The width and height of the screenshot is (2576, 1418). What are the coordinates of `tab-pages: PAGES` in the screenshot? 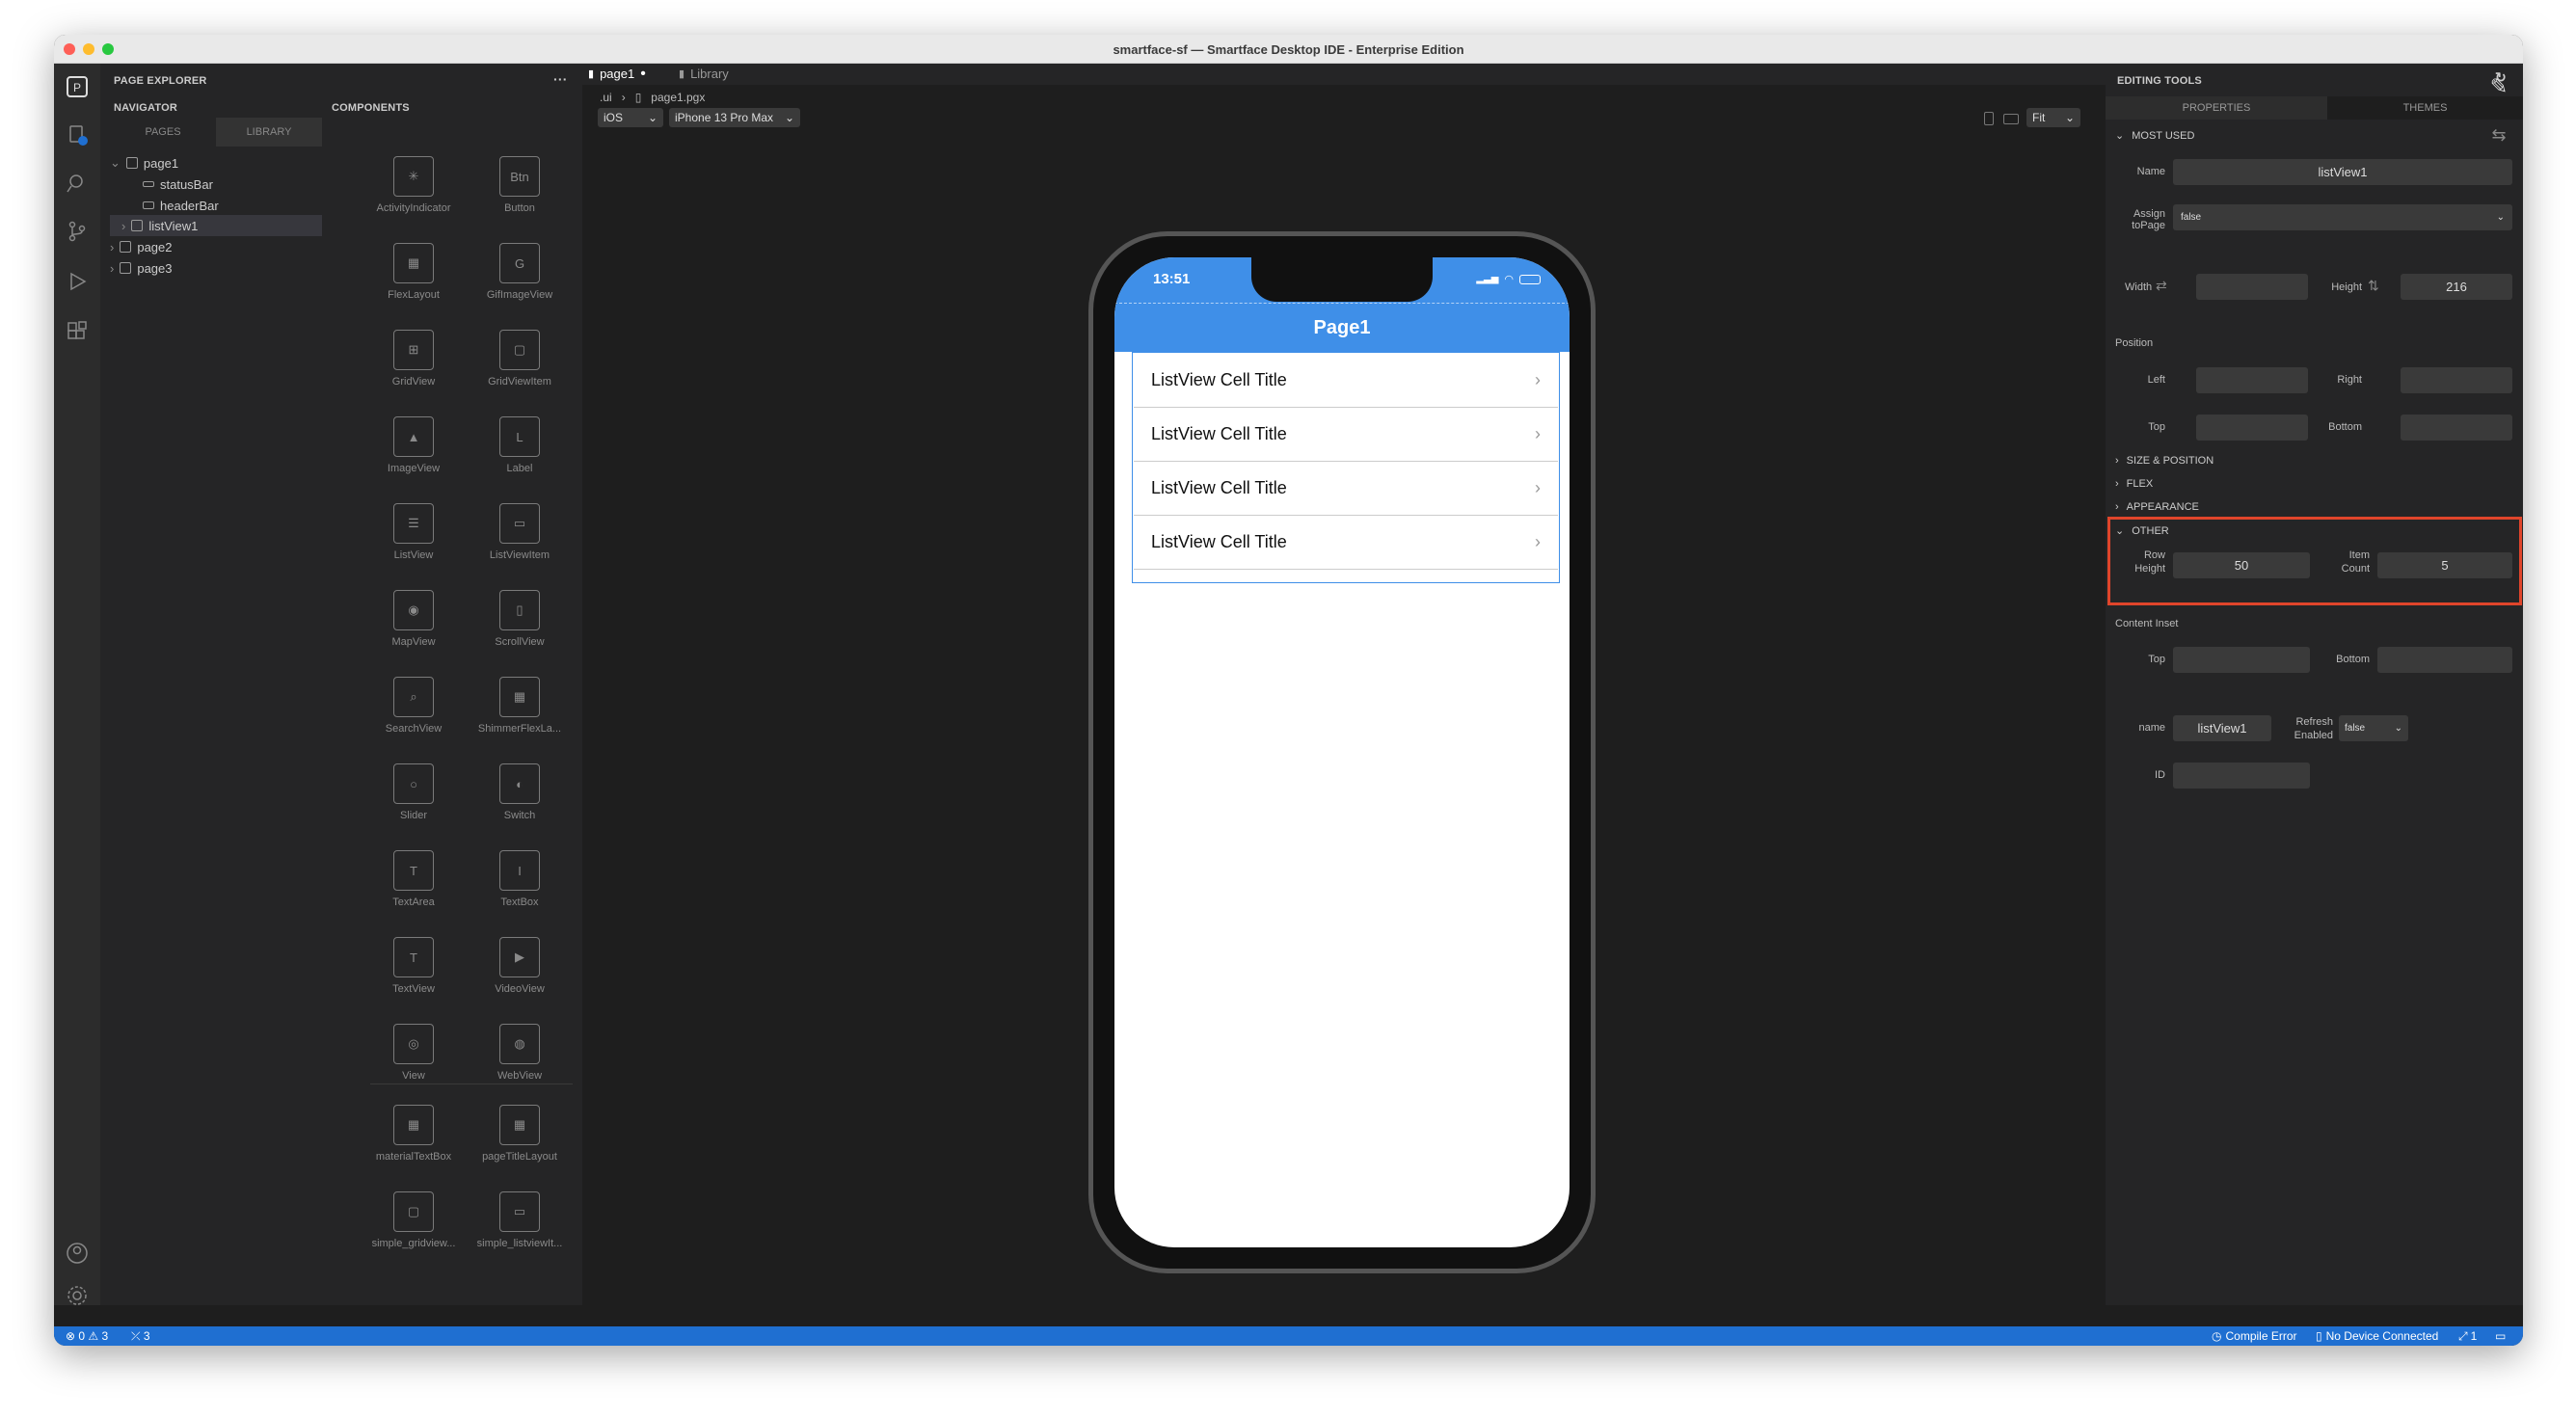 It's located at (163, 132).